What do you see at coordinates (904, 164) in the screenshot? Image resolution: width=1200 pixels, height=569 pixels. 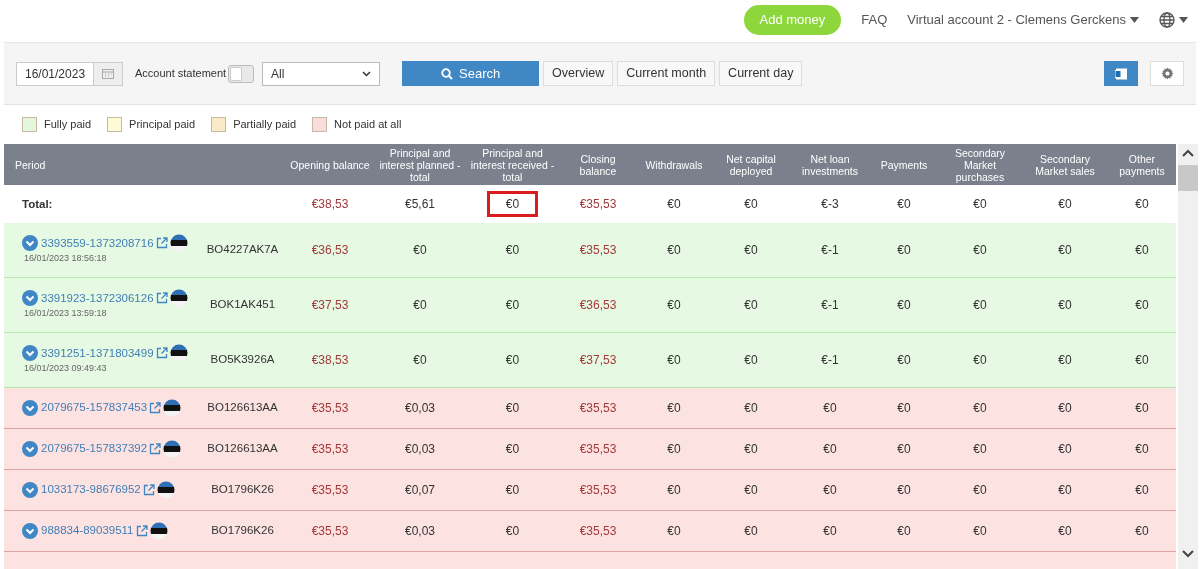 I see `column-header: Payments` at bounding box center [904, 164].